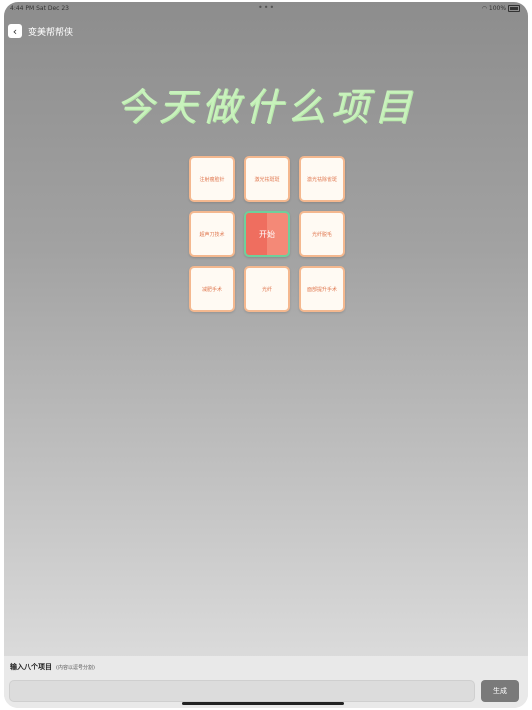 This screenshot has height=710, width=532. I want to click on input-hint-text: (内容以逗号分割), so click(75, 668).